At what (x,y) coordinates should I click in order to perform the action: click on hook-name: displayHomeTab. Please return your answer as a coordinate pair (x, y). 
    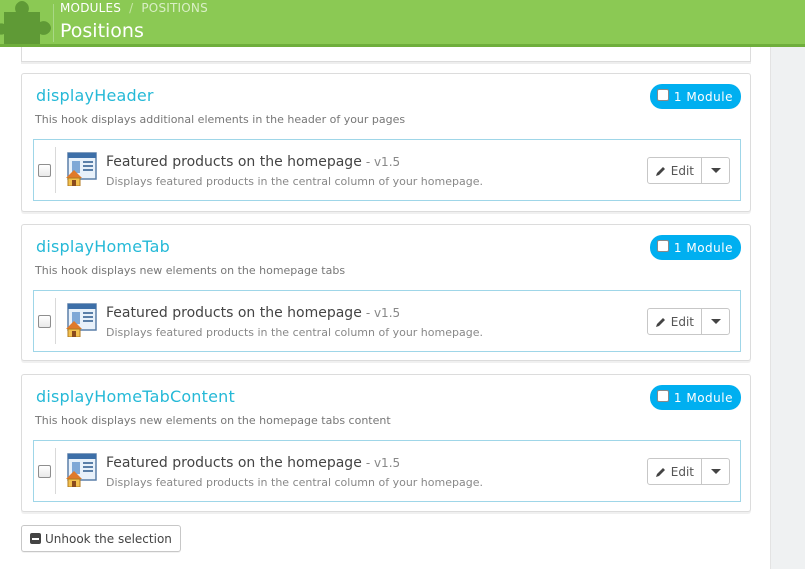
    Looking at the image, I should click on (103, 246).